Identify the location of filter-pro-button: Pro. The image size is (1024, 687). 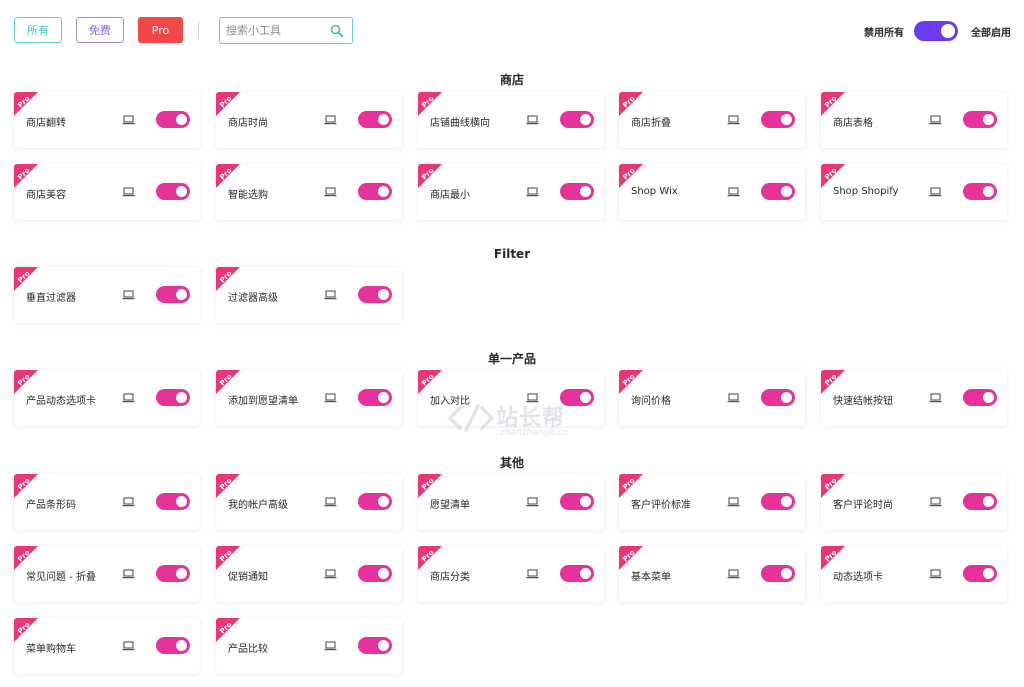
(160, 30).